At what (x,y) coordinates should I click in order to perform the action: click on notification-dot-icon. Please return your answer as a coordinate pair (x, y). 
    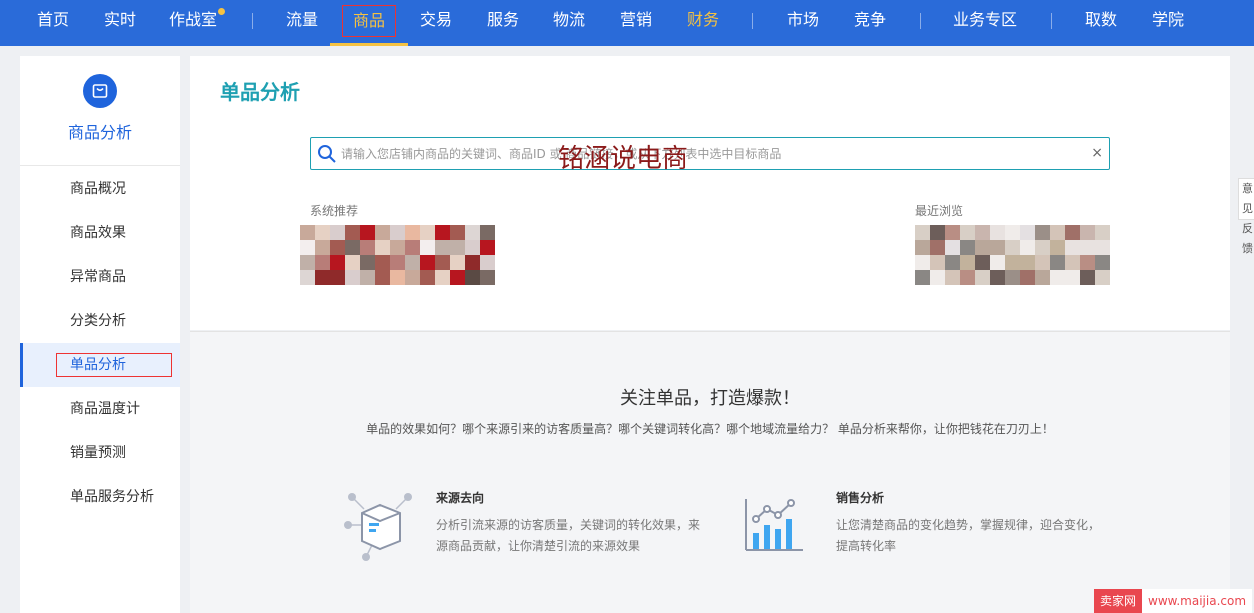
    Looking at the image, I should click on (222, 11).